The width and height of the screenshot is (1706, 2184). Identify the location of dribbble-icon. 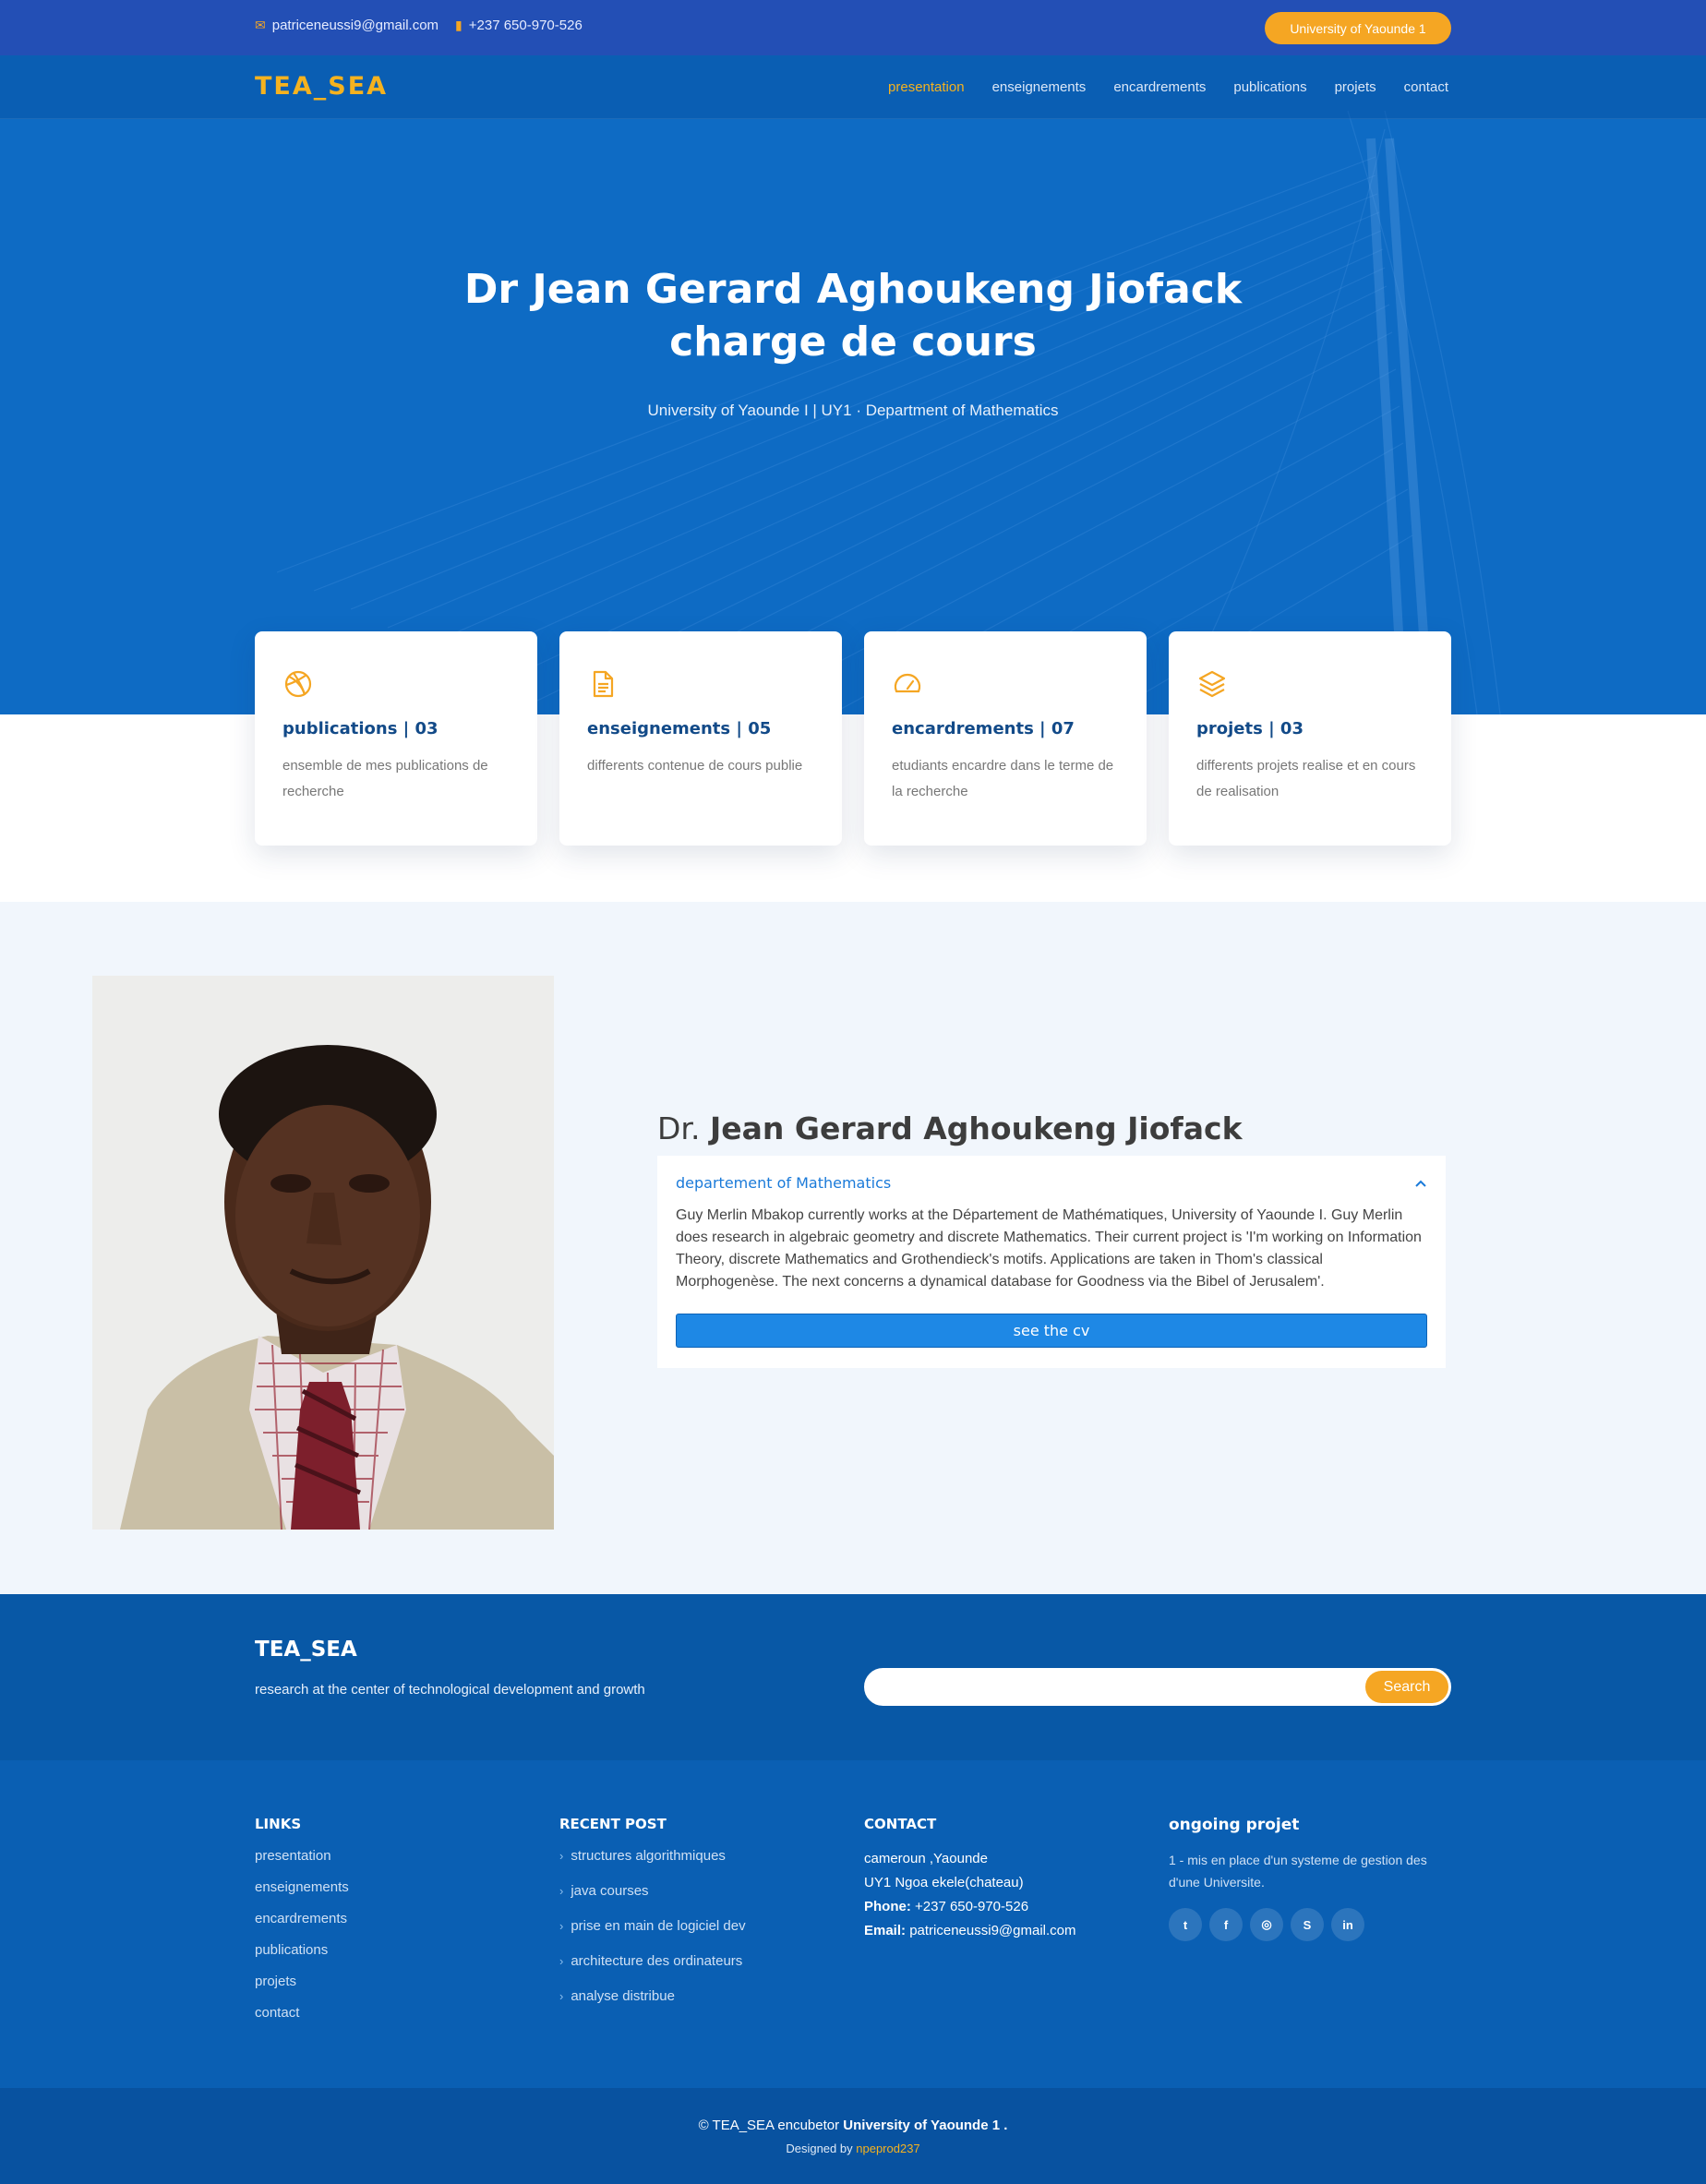
(298, 684).